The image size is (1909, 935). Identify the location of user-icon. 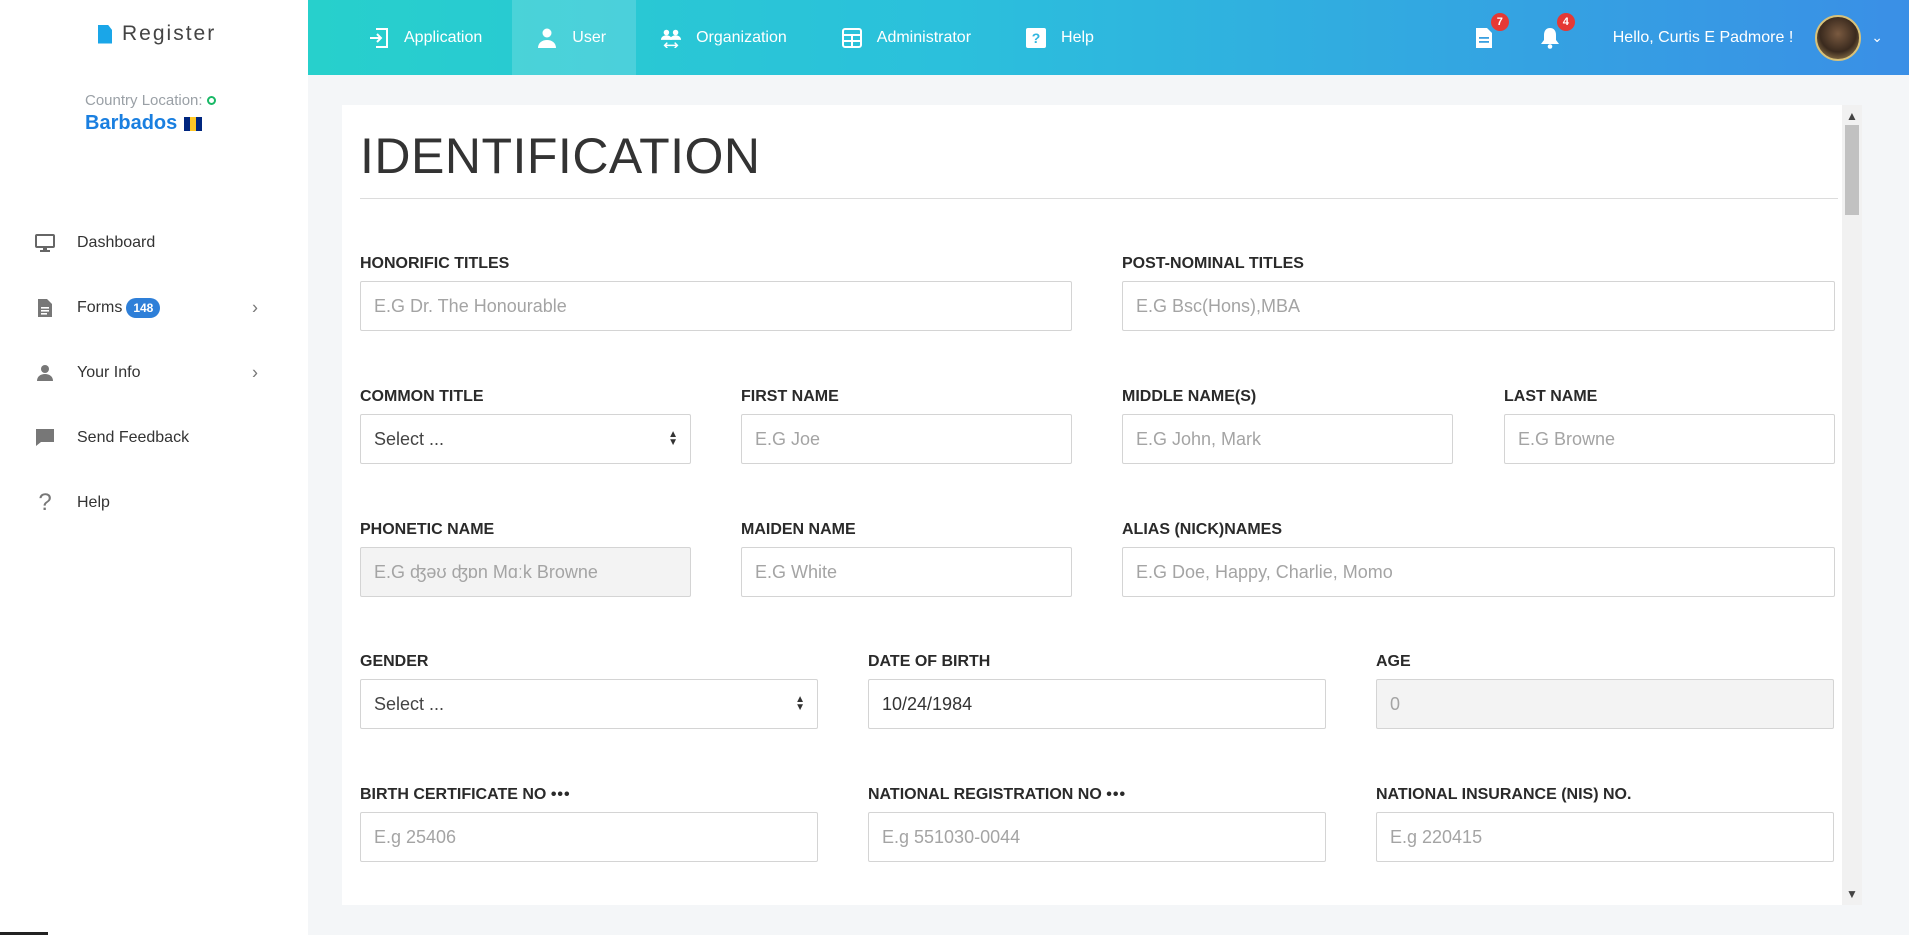
(547, 38).